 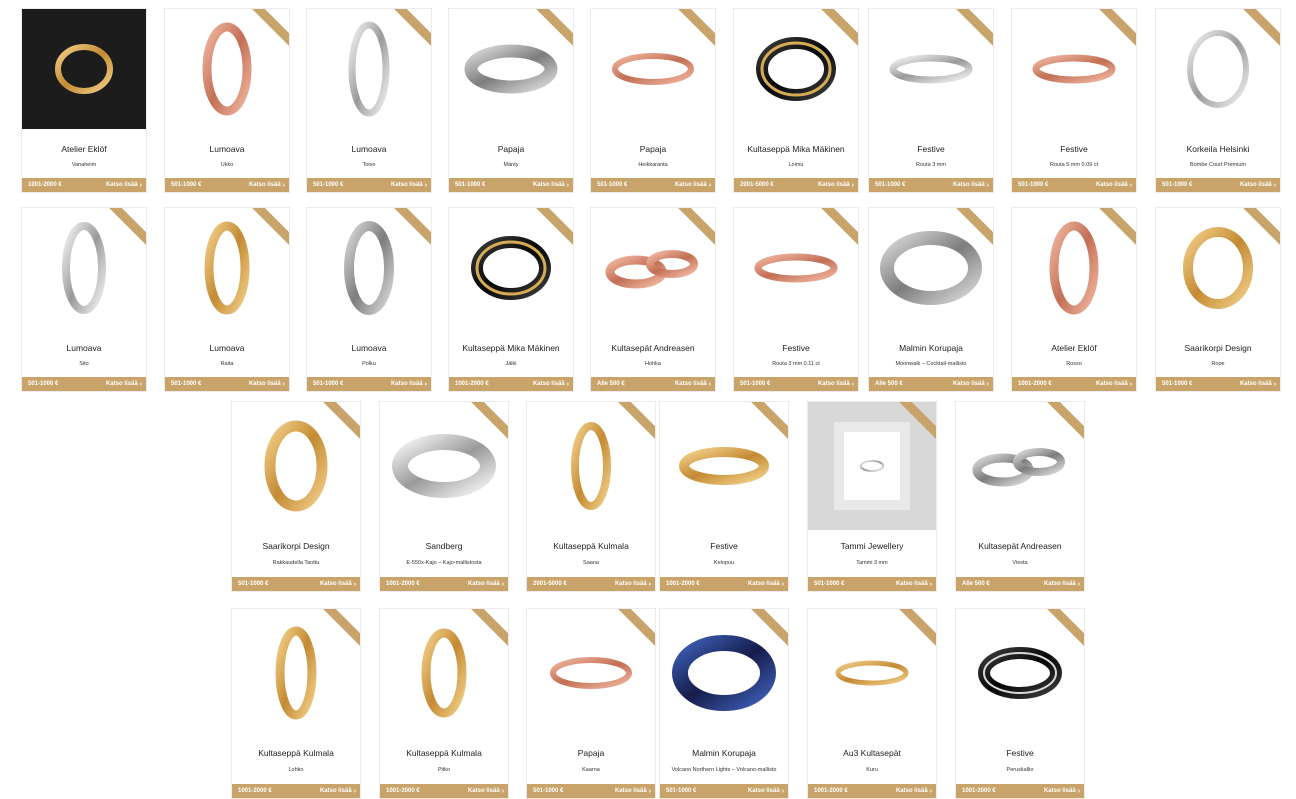 What do you see at coordinates (227, 299) in the screenshot?
I see `product-card: Lumoava Raita 501-1000 € Katso lisää ›` at bounding box center [227, 299].